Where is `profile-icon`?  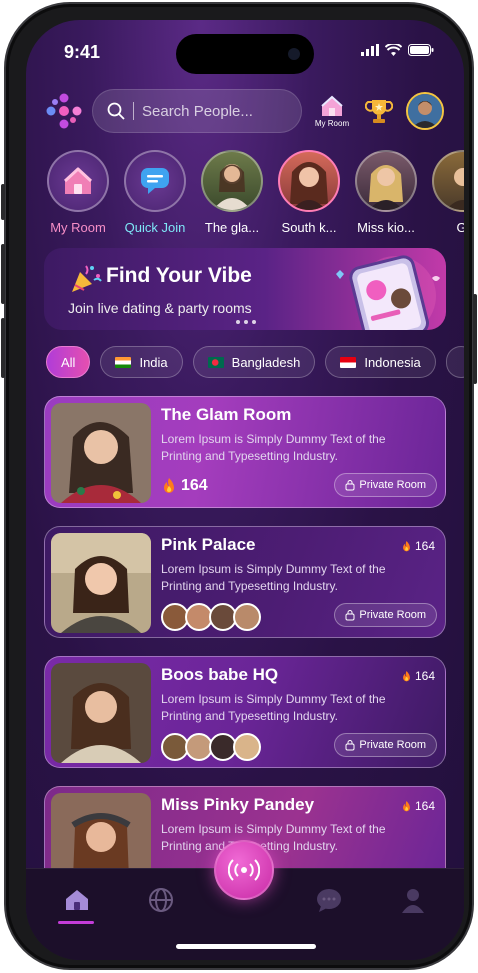
profile-icon is located at coordinates (413, 901).